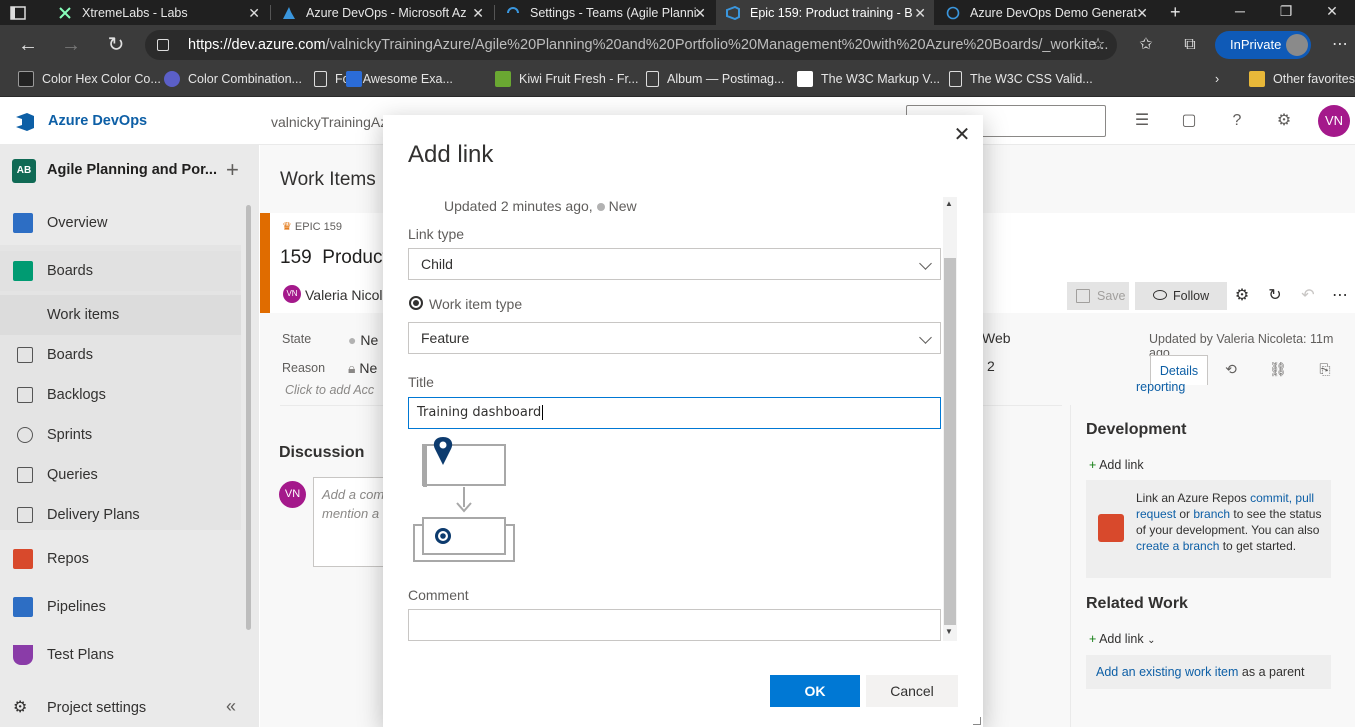 The height and width of the screenshot is (727, 1355). What do you see at coordinates (232, 170) in the screenshot?
I see `add-icon: +` at bounding box center [232, 170].